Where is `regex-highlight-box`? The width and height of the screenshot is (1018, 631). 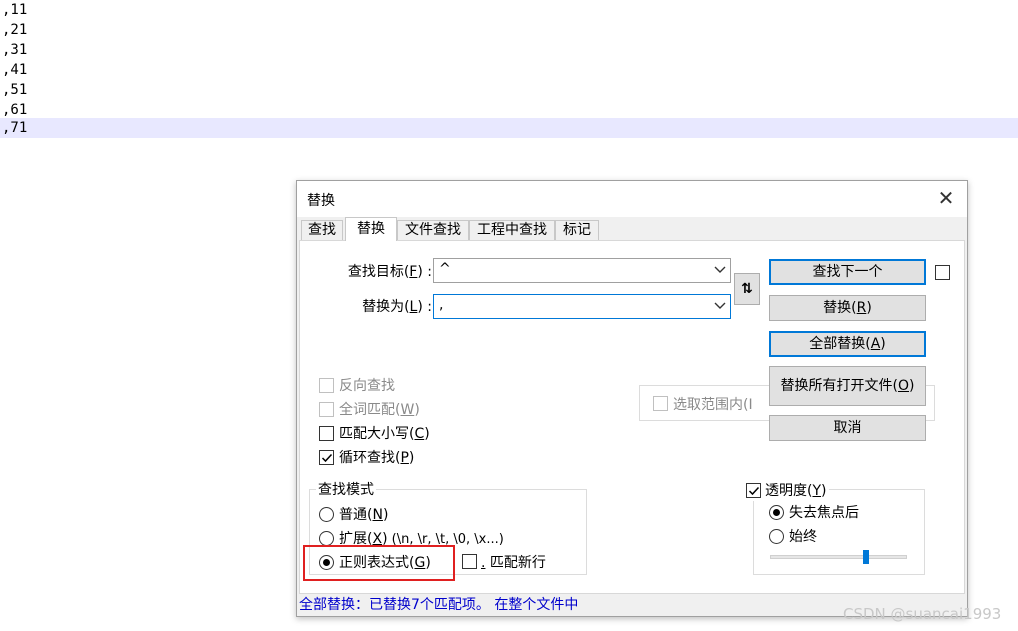
regex-highlight-box is located at coordinates (379, 563).